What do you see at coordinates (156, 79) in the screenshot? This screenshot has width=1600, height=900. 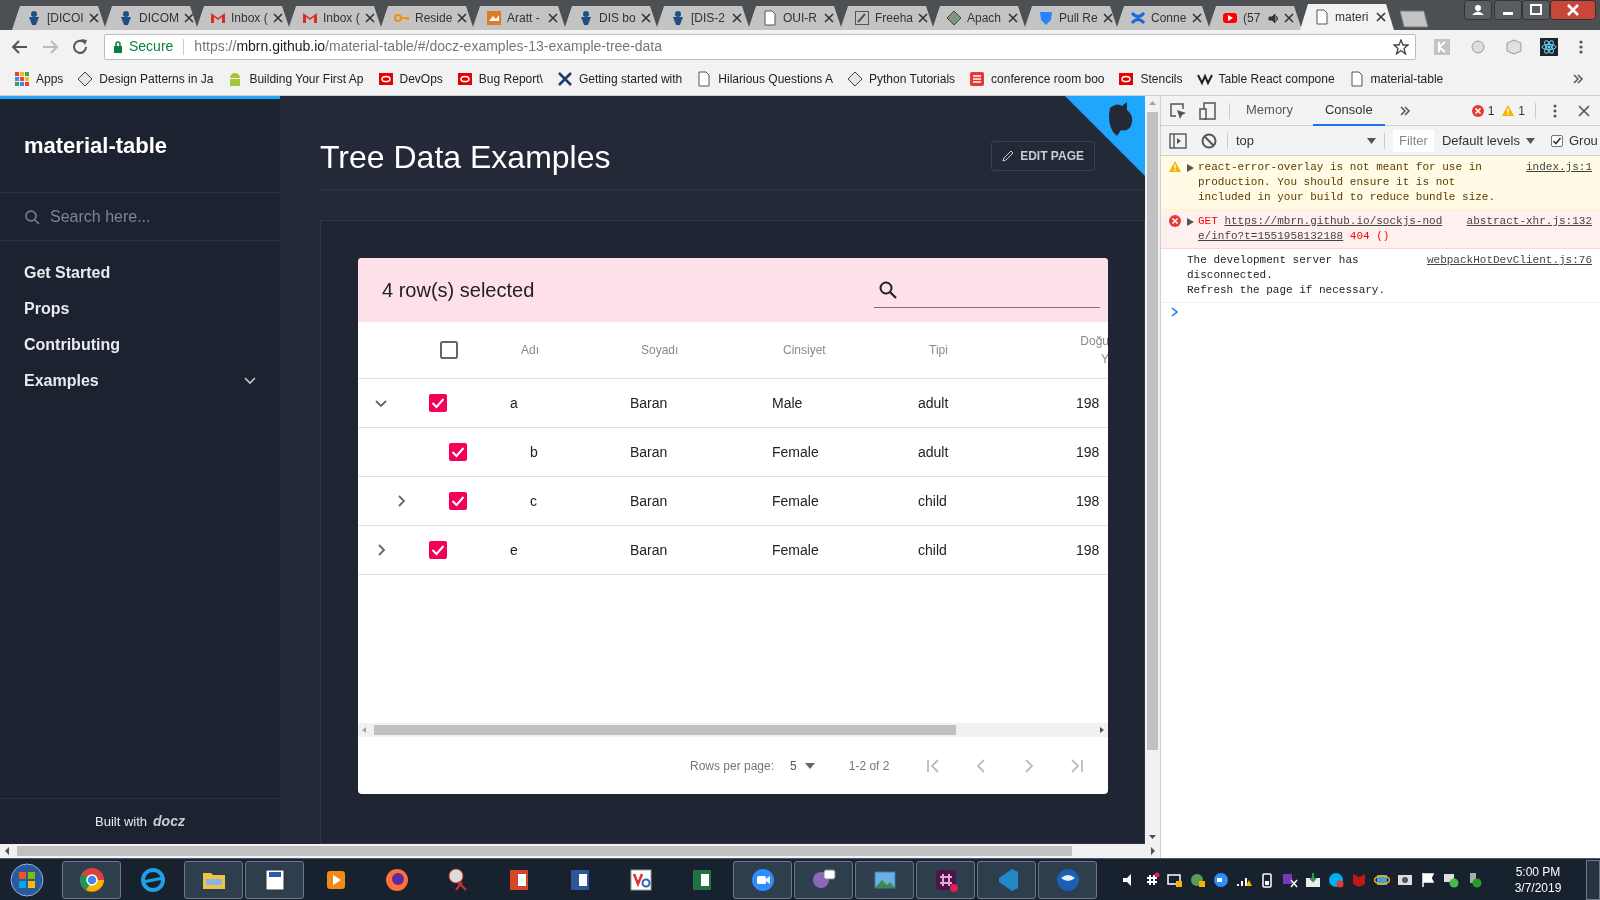 I see `bookmark-link: Design Patterns in Ja` at bounding box center [156, 79].